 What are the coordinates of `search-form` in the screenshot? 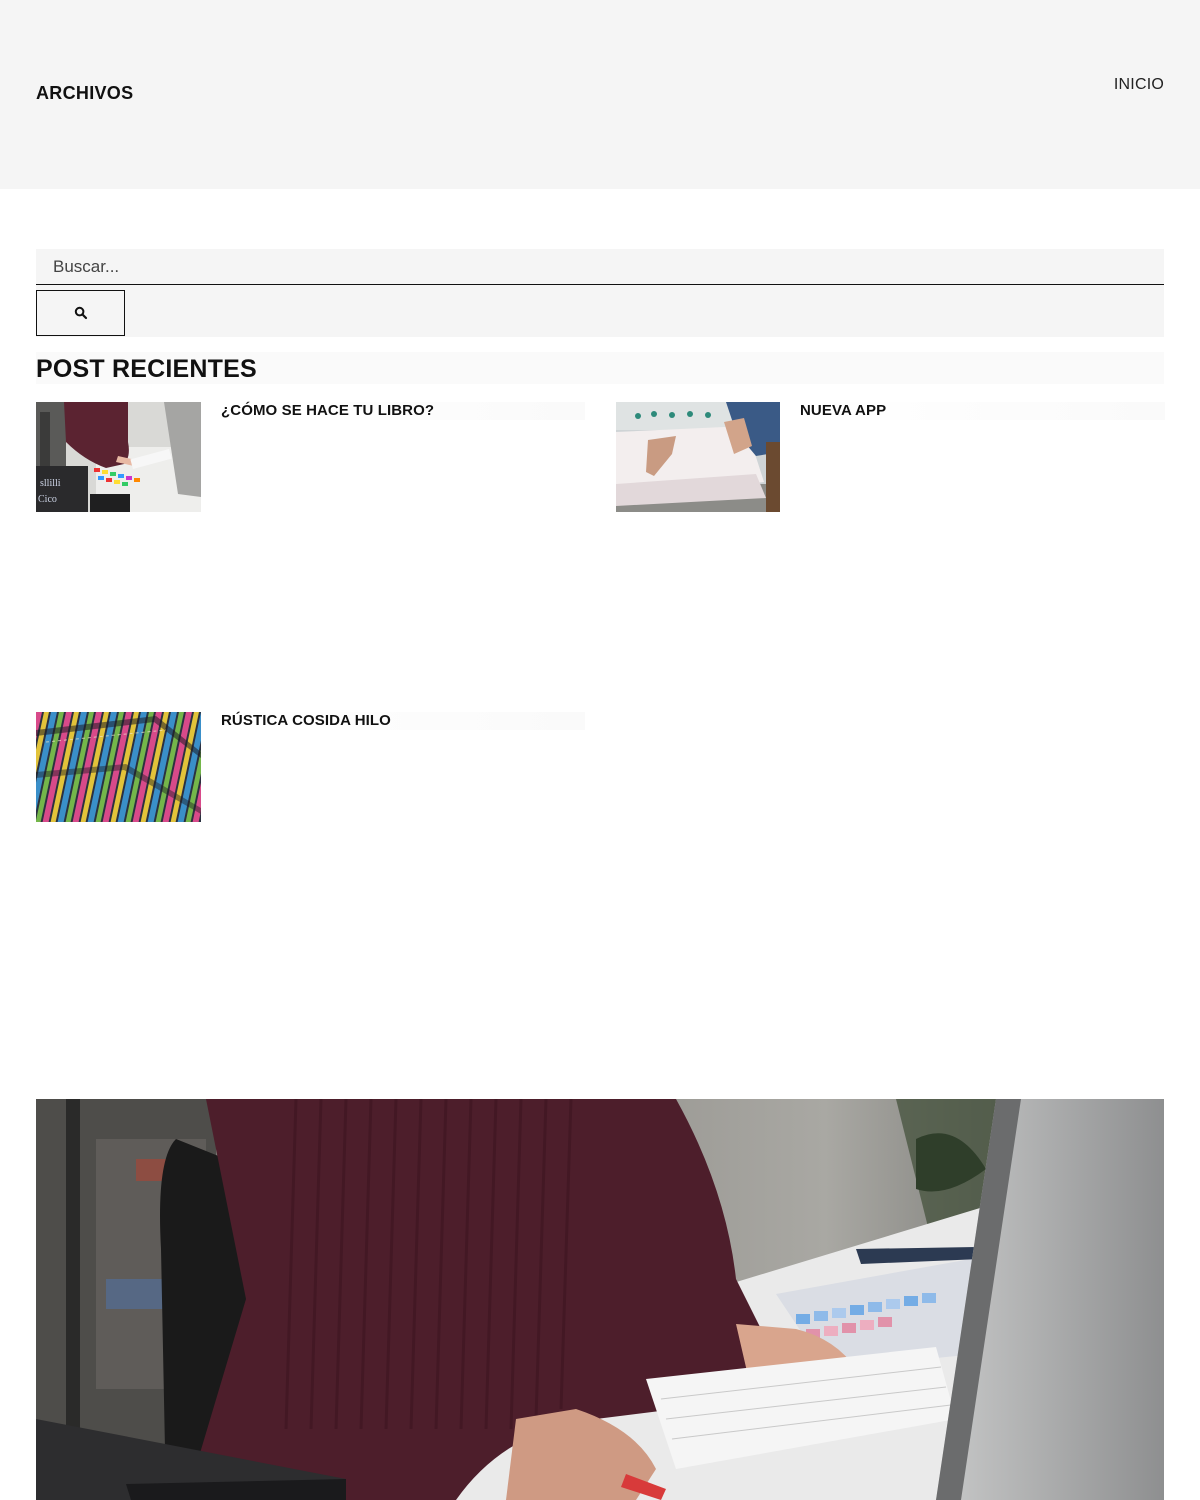 It's located at (600, 293).